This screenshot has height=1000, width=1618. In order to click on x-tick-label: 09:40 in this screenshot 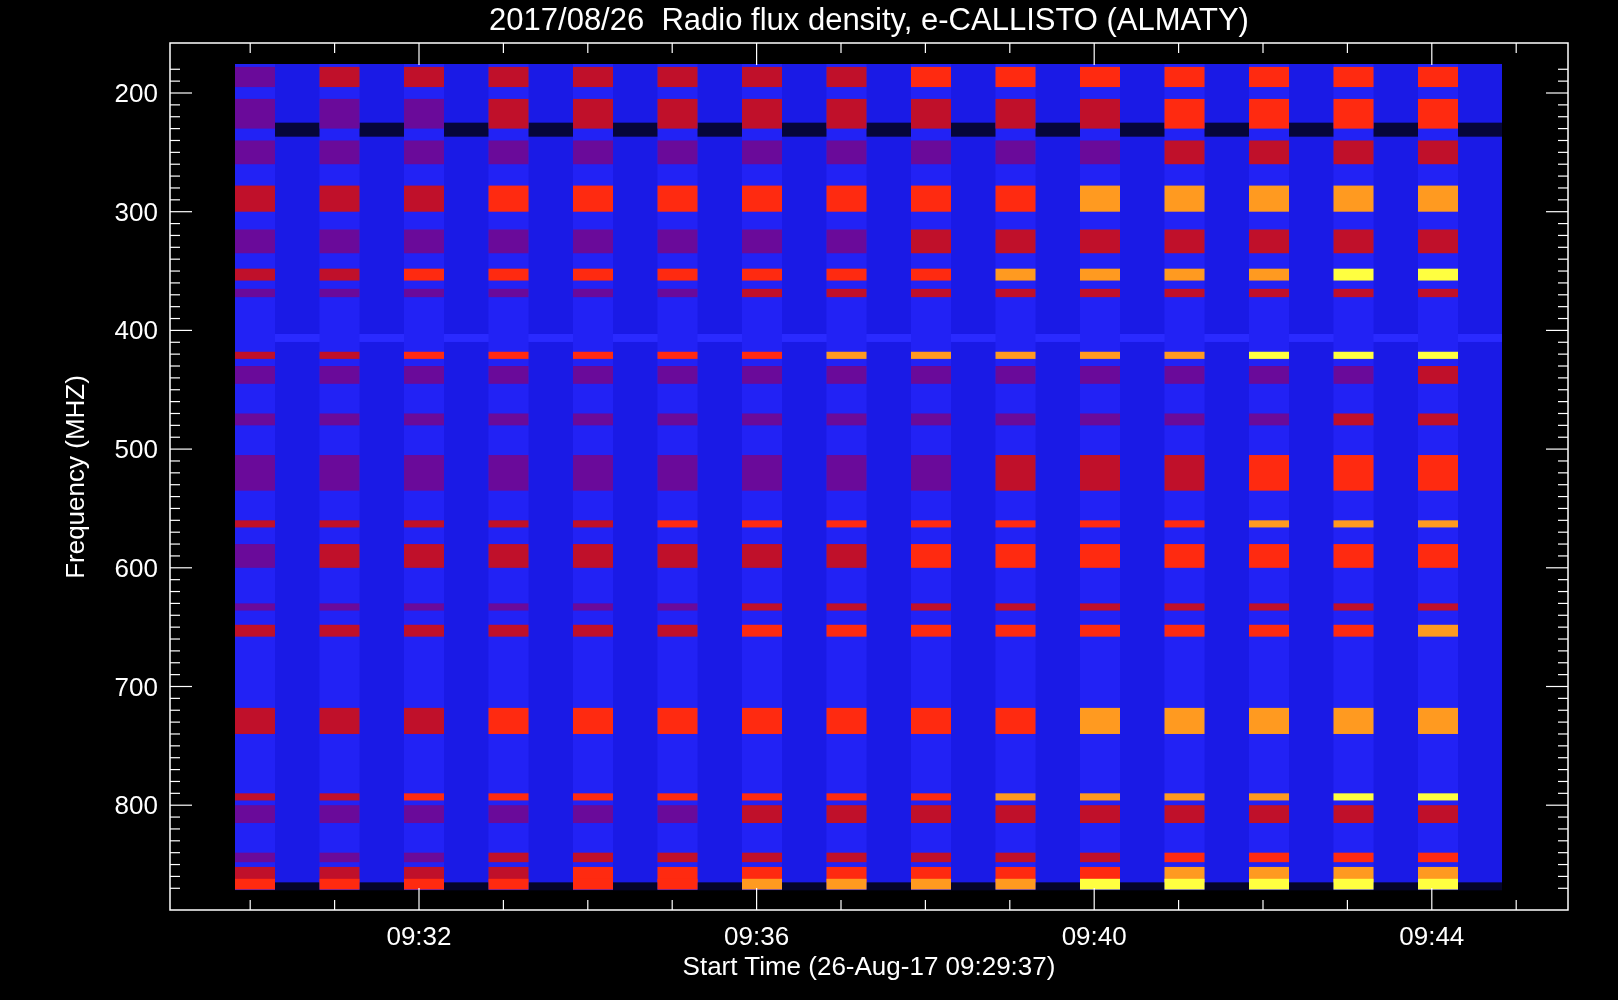, I will do `click(1094, 936)`.